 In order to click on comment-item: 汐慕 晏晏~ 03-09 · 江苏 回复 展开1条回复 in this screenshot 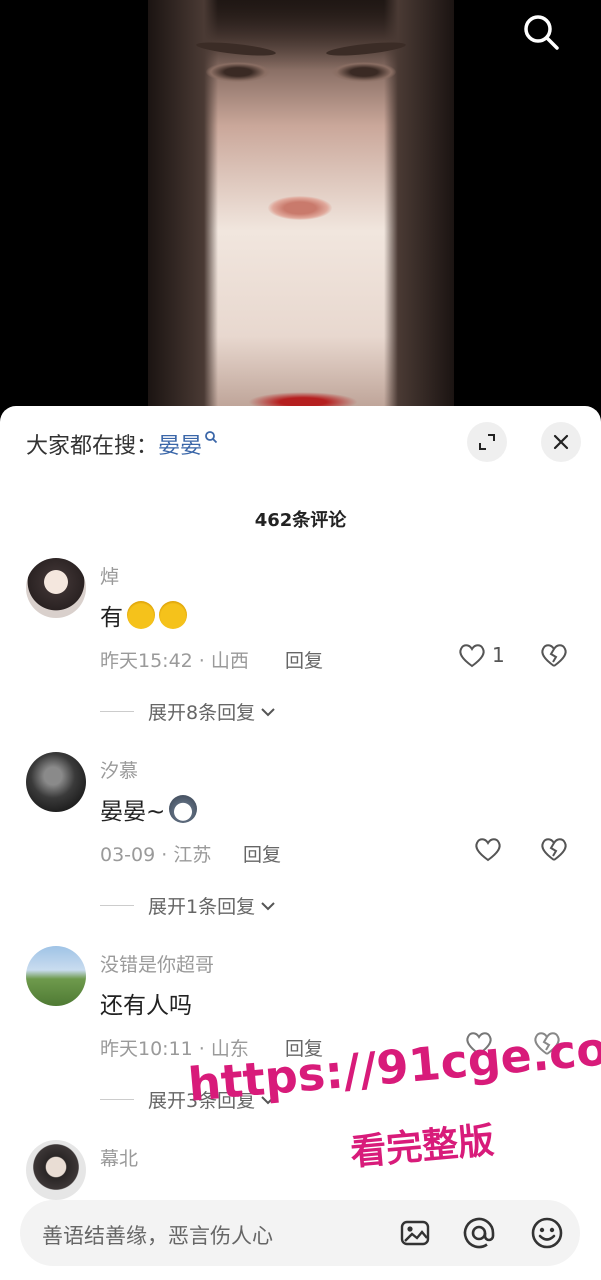, I will do `click(300, 847)`.